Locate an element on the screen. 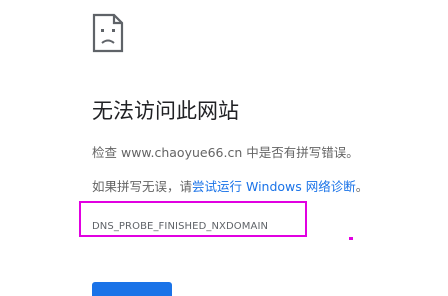 The height and width of the screenshot is (296, 448). sad-page-icon is located at coordinates (108, 33).